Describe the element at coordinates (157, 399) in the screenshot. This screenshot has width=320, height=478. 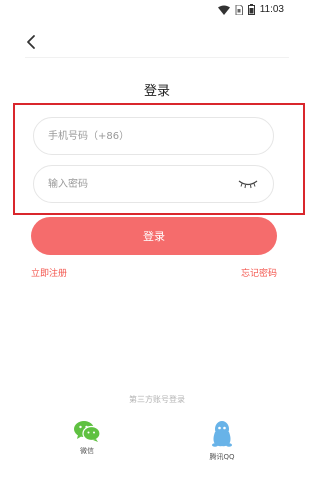
I see `third-party-login-title: 第三方账号登录` at that location.